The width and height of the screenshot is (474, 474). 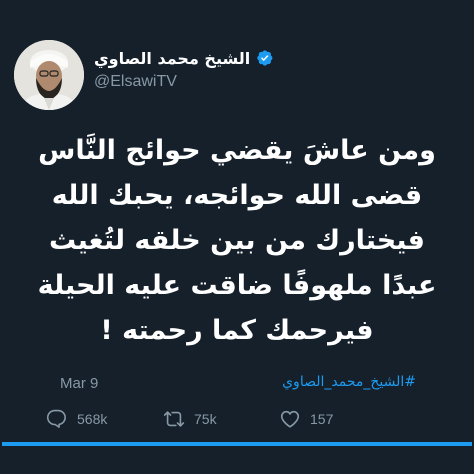 I want to click on retweet-button: 75k, so click(x=190, y=419).